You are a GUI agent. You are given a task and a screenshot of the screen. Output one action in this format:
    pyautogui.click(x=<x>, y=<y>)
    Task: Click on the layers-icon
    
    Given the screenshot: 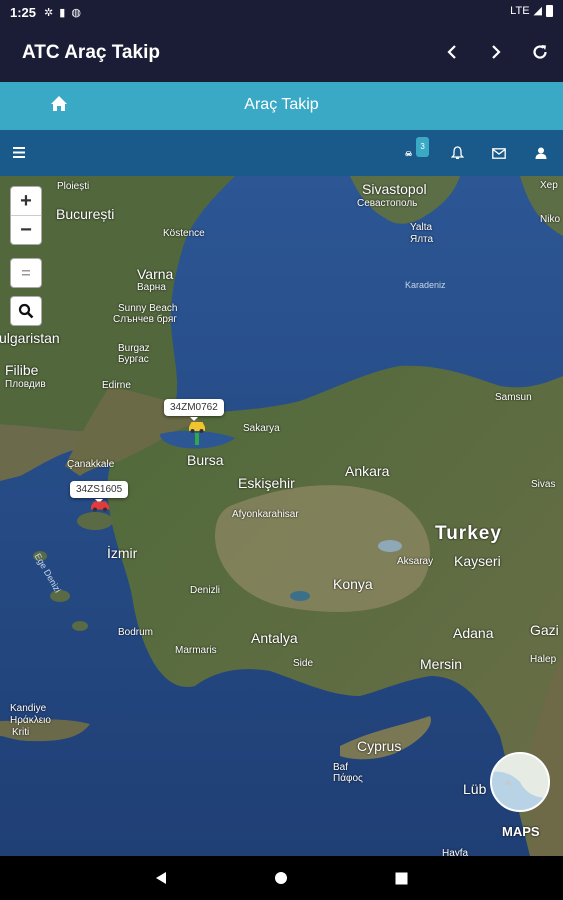 What is the action you would take?
    pyautogui.click(x=26, y=273)
    